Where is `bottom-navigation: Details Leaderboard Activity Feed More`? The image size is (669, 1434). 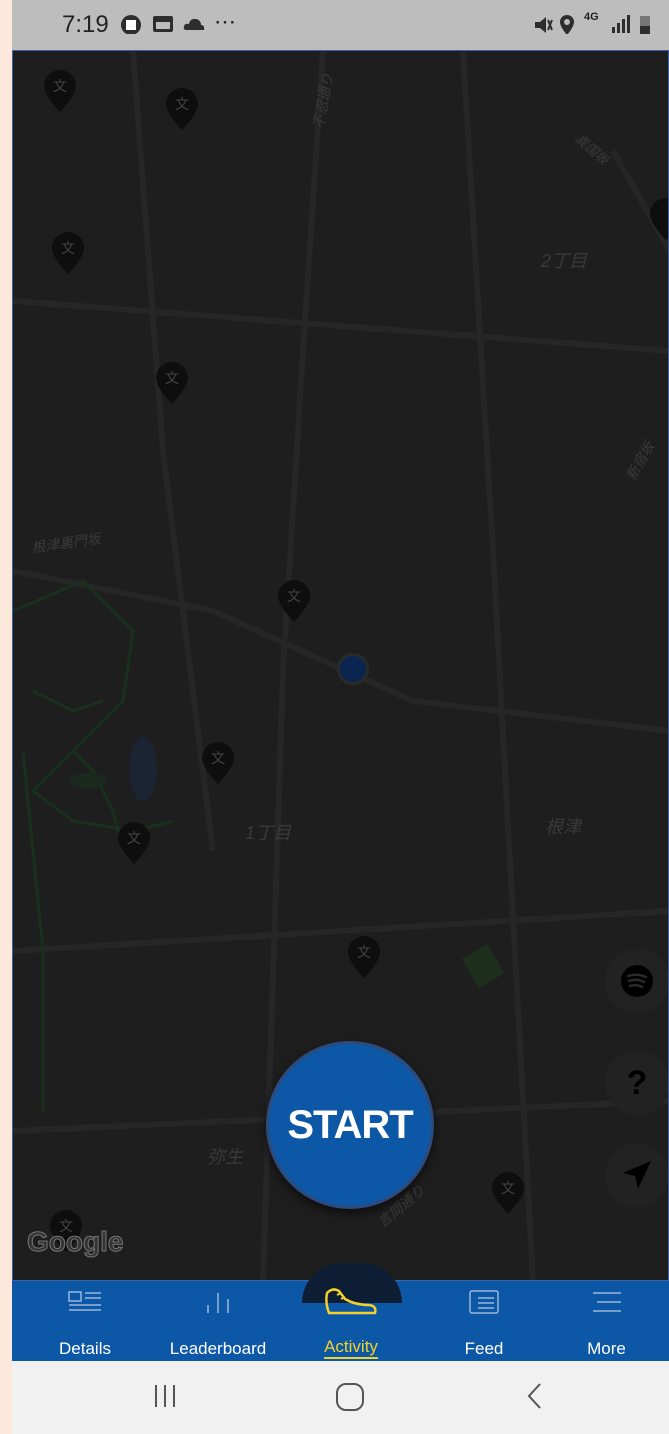 bottom-navigation: Details Leaderboard Activity Feed More is located at coordinates (340, 1312).